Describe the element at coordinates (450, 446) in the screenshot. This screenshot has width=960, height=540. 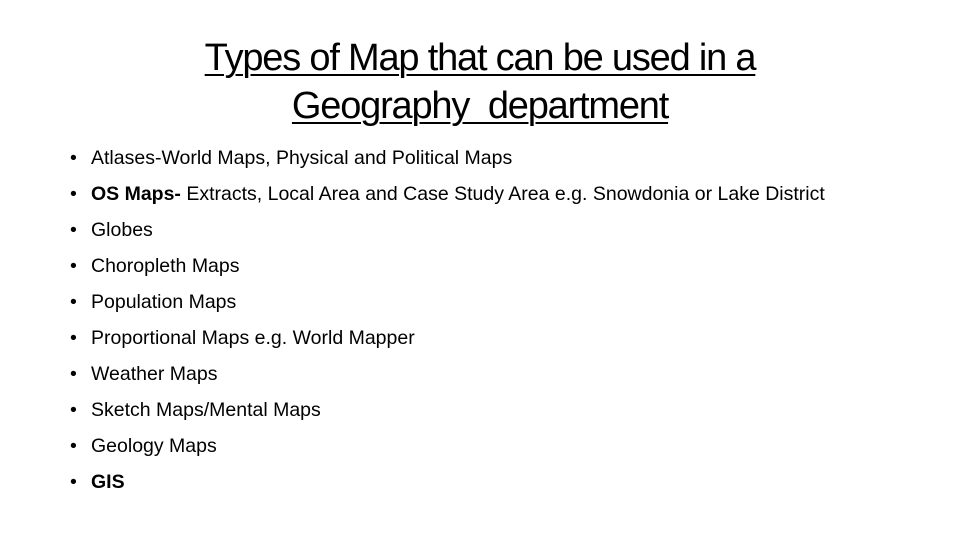
I see `list-item: • Geology Maps` at that location.